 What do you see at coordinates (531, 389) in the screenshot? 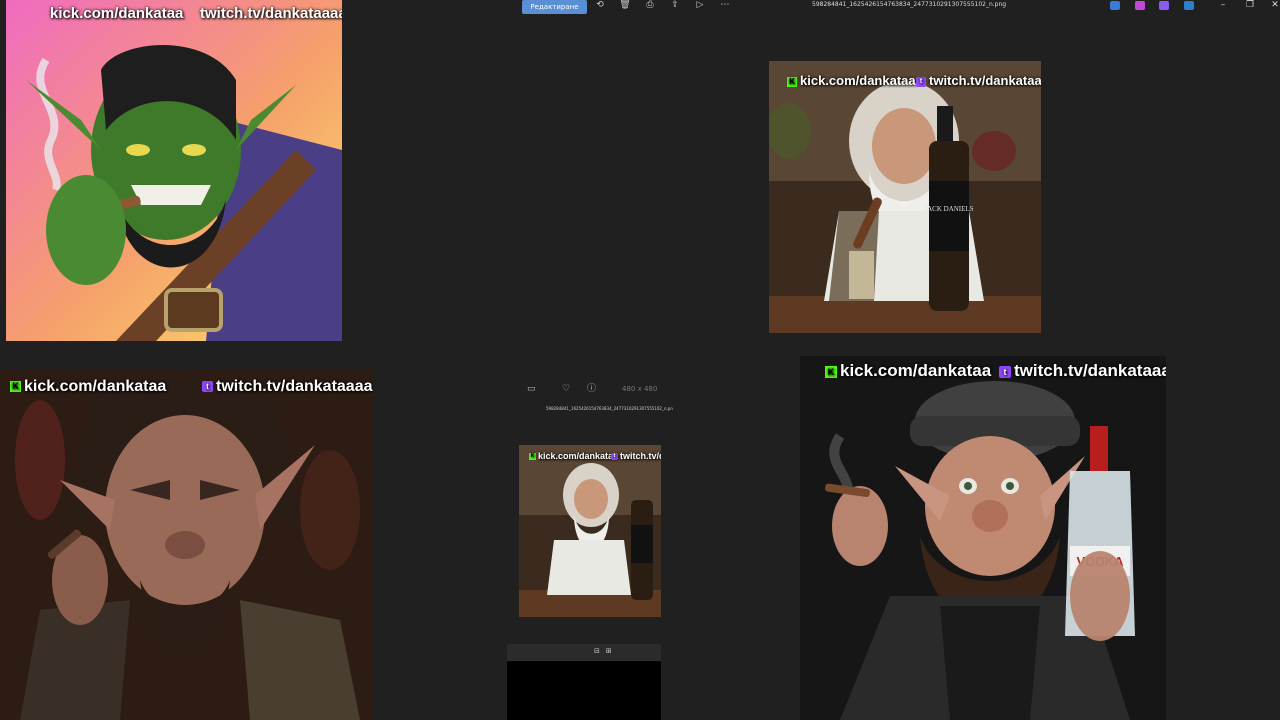
I see `display-icon: ▭` at bounding box center [531, 389].